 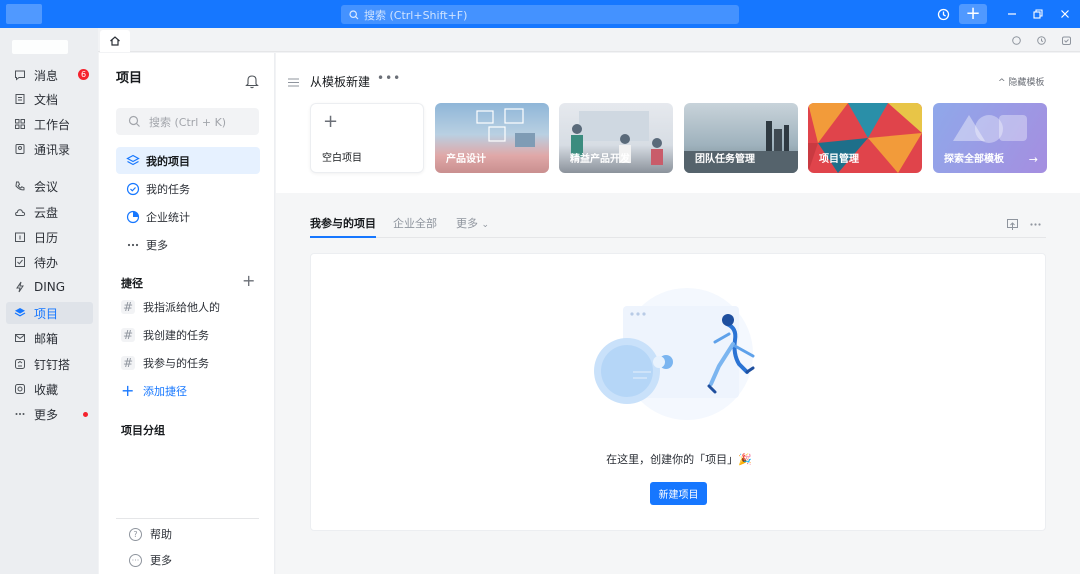 I want to click on nav-item-mail: 邮箱, so click(x=49, y=338).